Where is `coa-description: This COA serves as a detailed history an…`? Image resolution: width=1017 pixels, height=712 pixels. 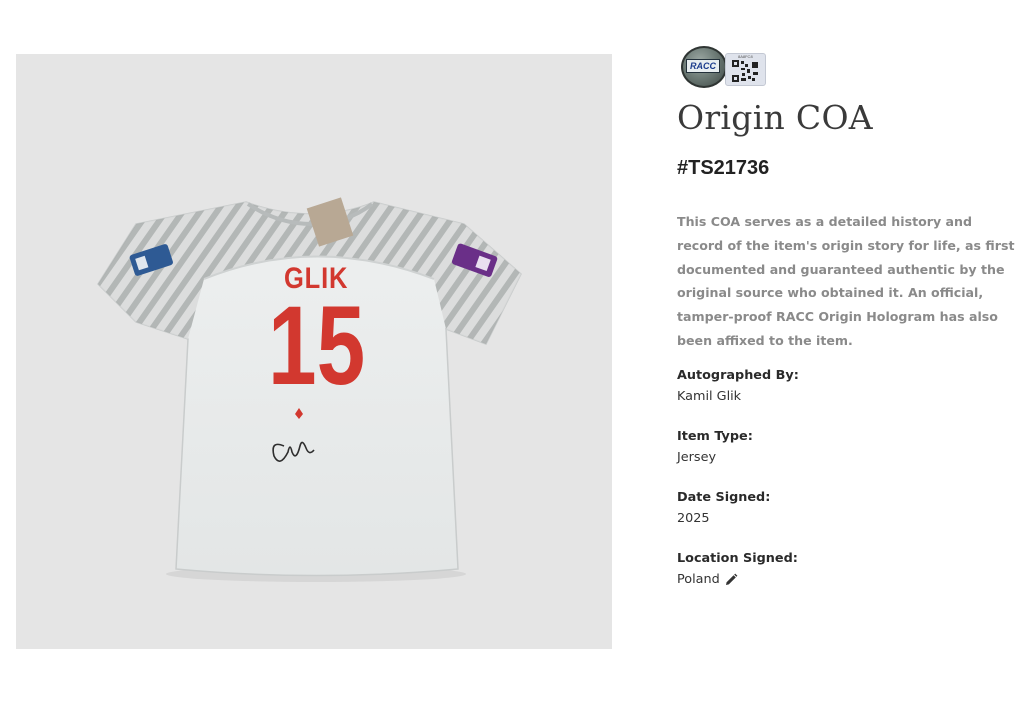 coa-description: This COA serves as a detailed history an… is located at coordinates (846, 281).